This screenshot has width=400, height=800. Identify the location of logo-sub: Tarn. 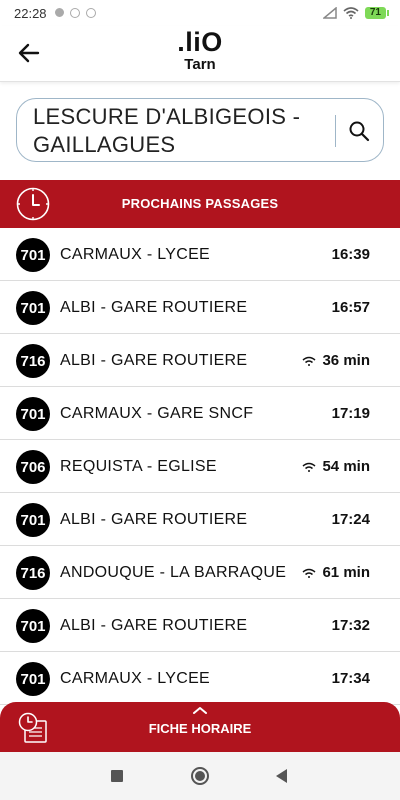
(200, 64).